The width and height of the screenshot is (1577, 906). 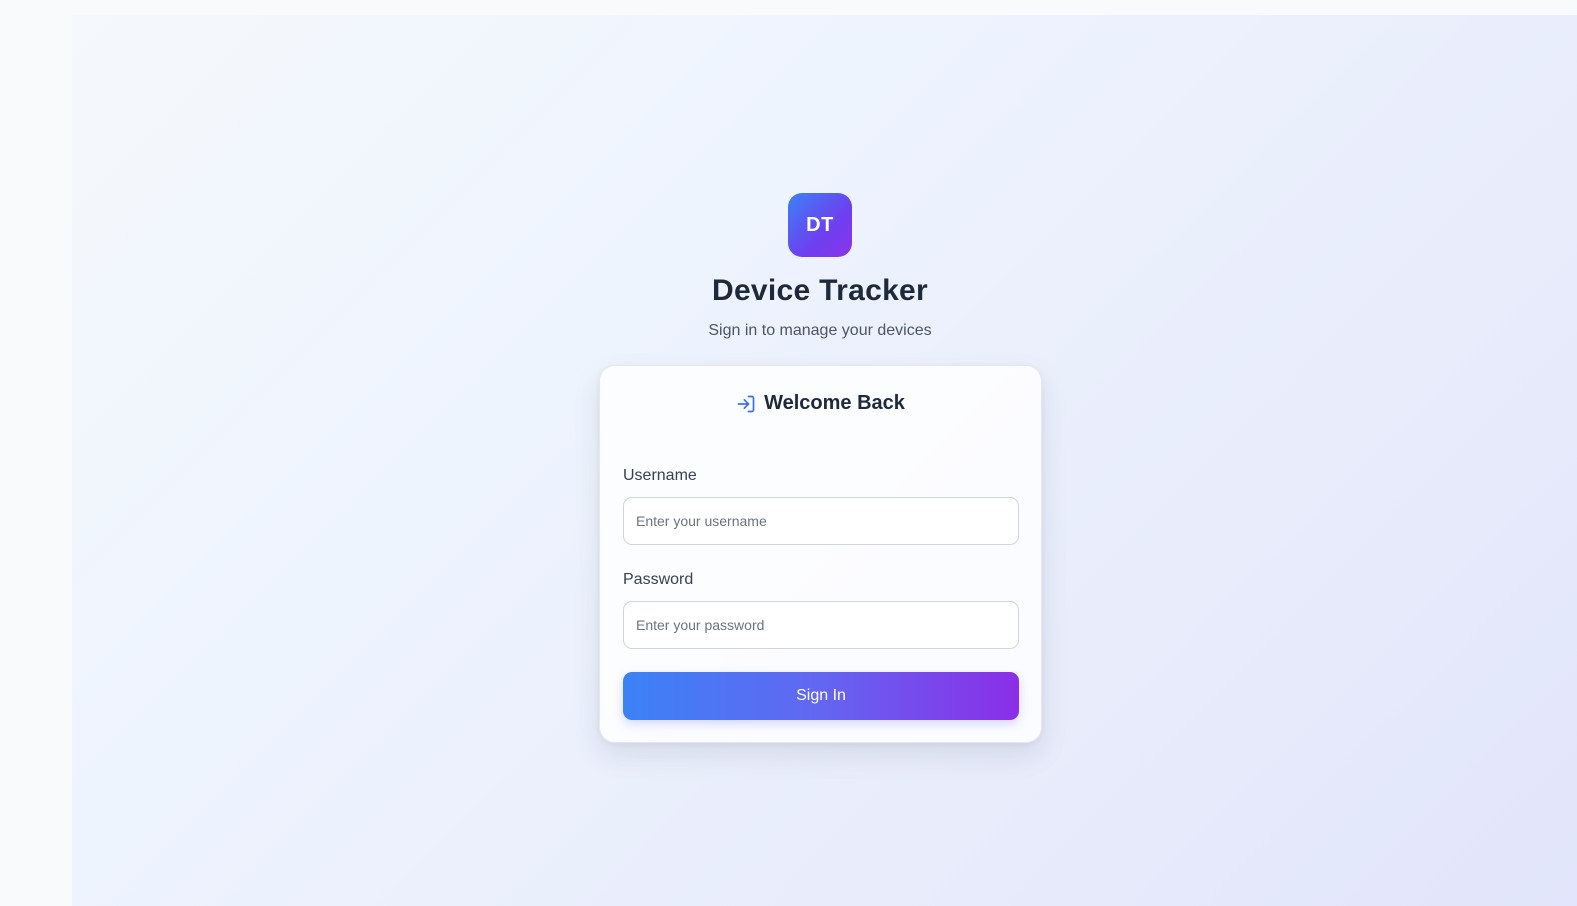 What do you see at coordinates (820, 225) in the screenshot?
I see `app-logo: DT` at bounding box center [820, 225].